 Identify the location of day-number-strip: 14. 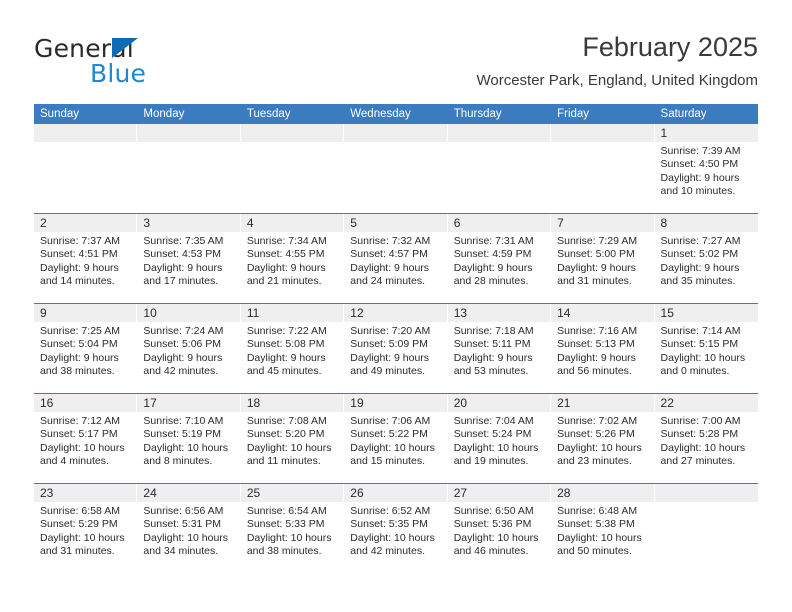
(603, 313).